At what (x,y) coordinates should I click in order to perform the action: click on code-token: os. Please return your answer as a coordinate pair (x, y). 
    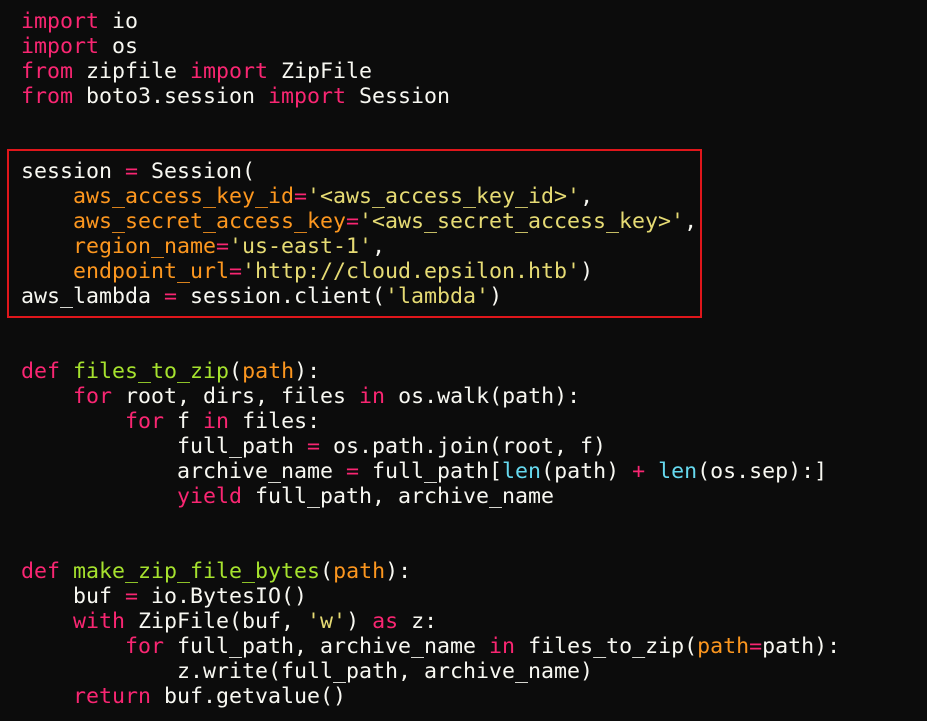
    Looking at the image, I should click on (119, 46).